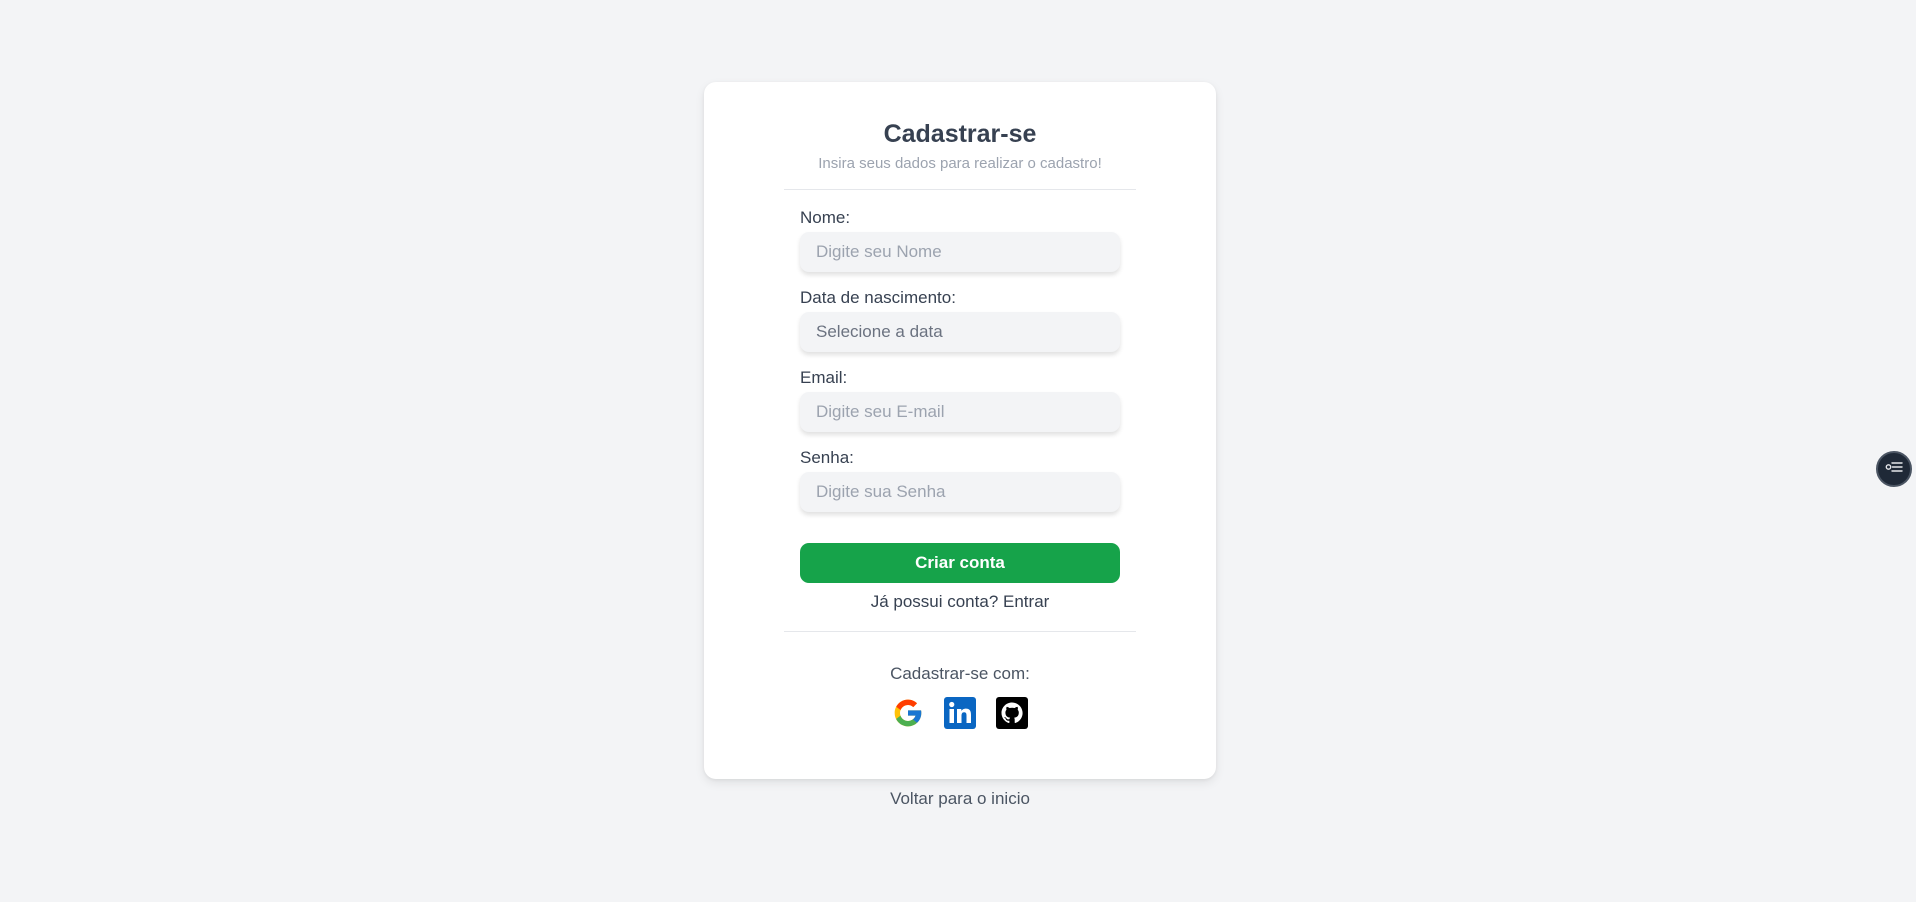 Image resolution: width=1916 pixels, height=902 pixels. What do you see at coordinates (960, 563) in the screenshot?
I see `create-account-button: Criar conta` at bounding box center [960, 563].